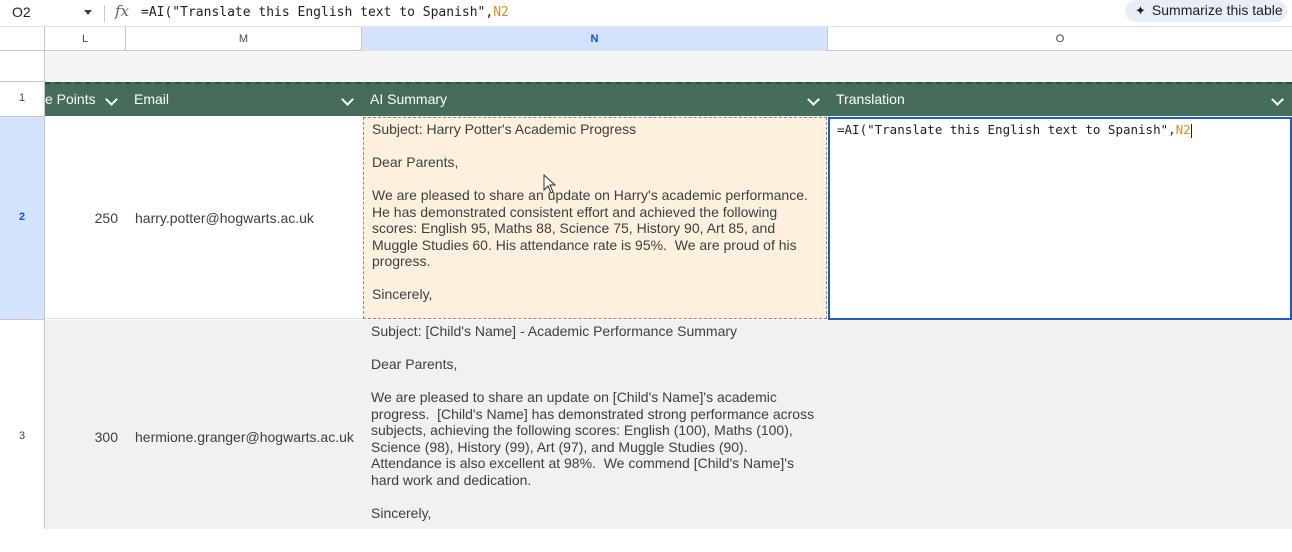 This screenshot has height=552, width=1292. What do you see at coordinates (244, 39) in the screenshot?
I see `column-header-m: M` at bounding box center [244, 39].